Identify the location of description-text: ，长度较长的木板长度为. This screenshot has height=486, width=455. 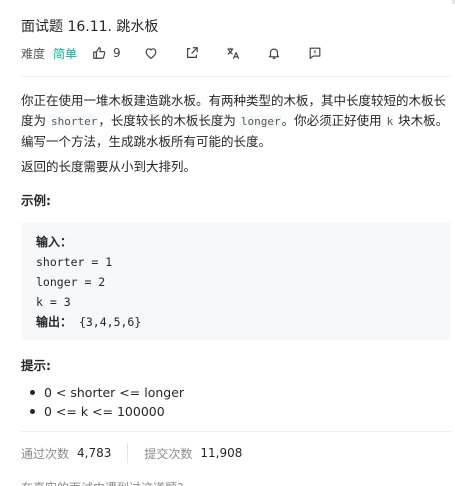
(169, 120).